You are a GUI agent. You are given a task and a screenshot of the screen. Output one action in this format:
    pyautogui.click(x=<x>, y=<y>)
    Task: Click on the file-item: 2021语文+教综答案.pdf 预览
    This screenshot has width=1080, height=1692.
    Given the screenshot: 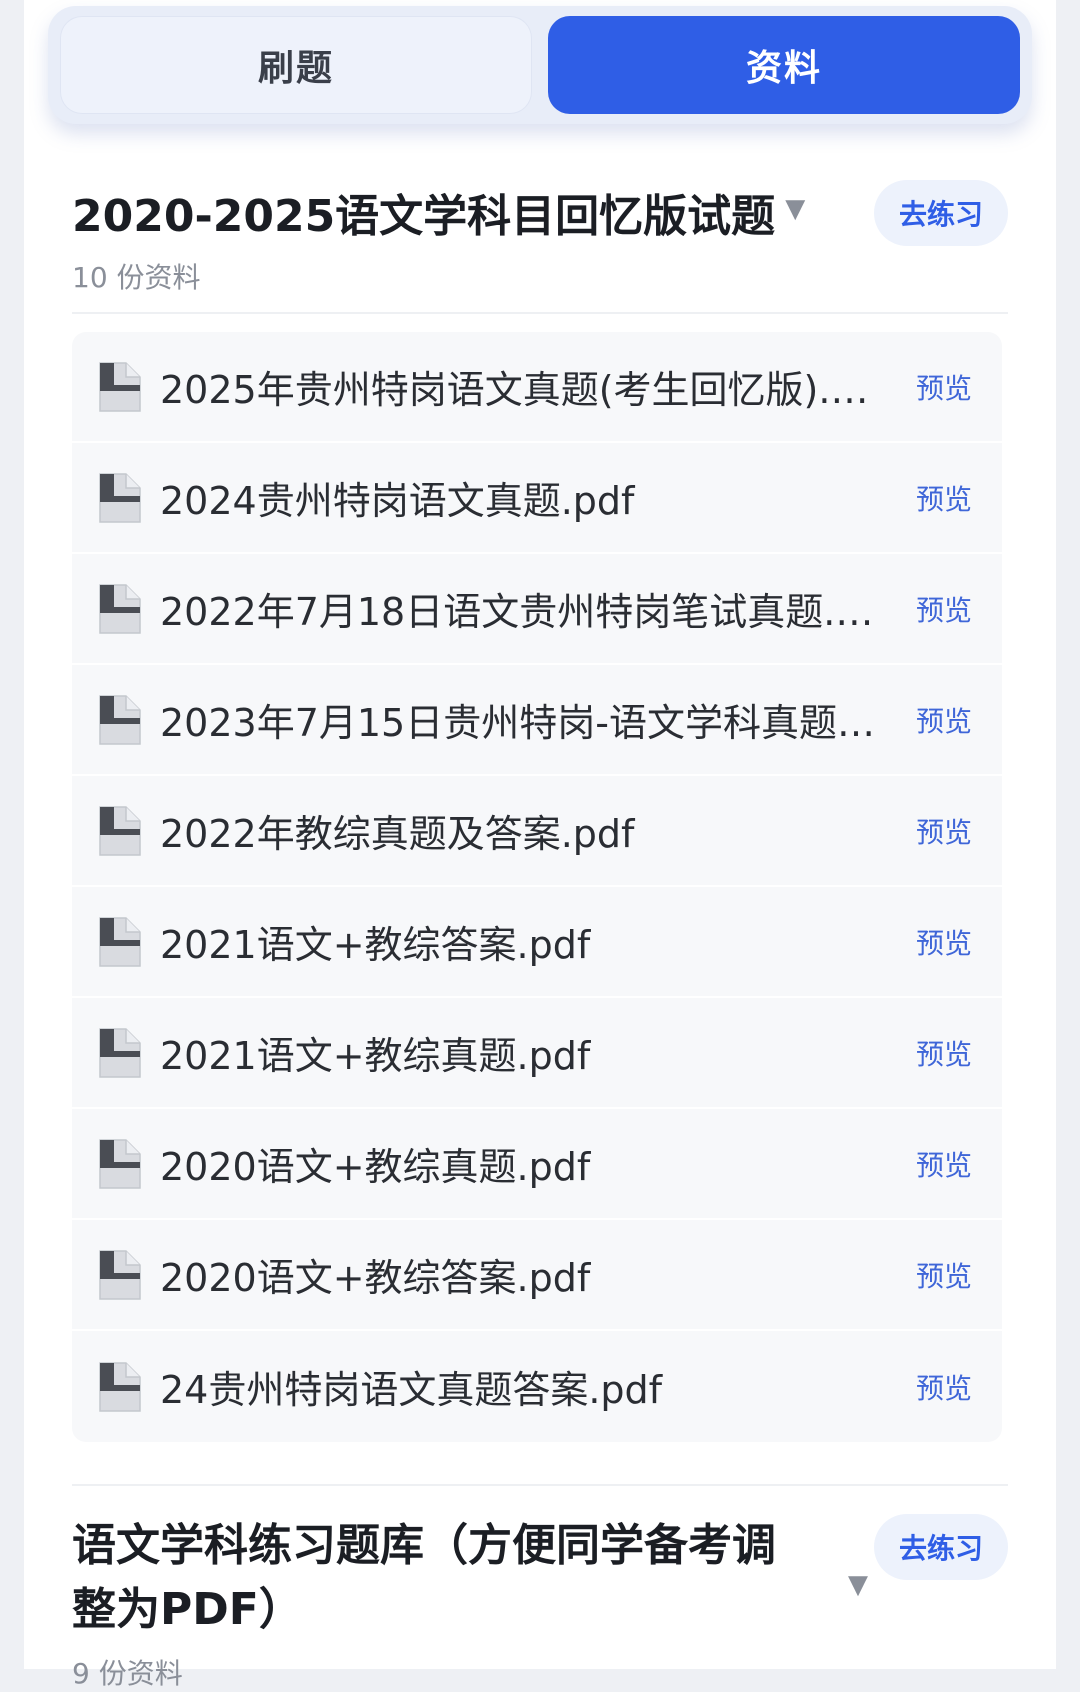 What is the action you would take?
    pyautogui.click(x=537, y=942)
    